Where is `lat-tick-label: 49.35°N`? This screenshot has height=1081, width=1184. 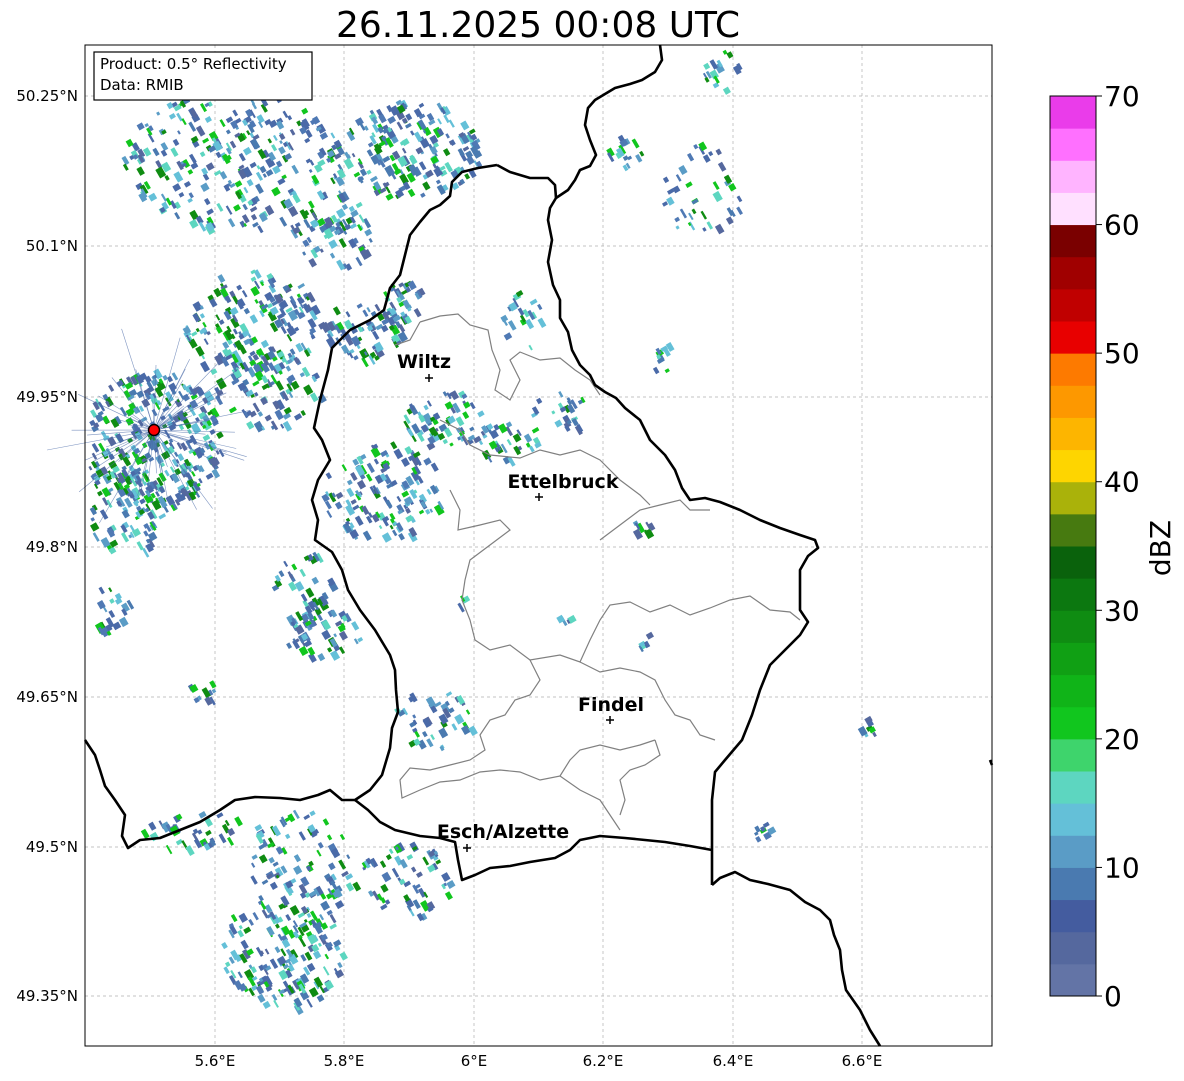
lat-tick-label: 49.35°N is located at coordinates (47, 996).